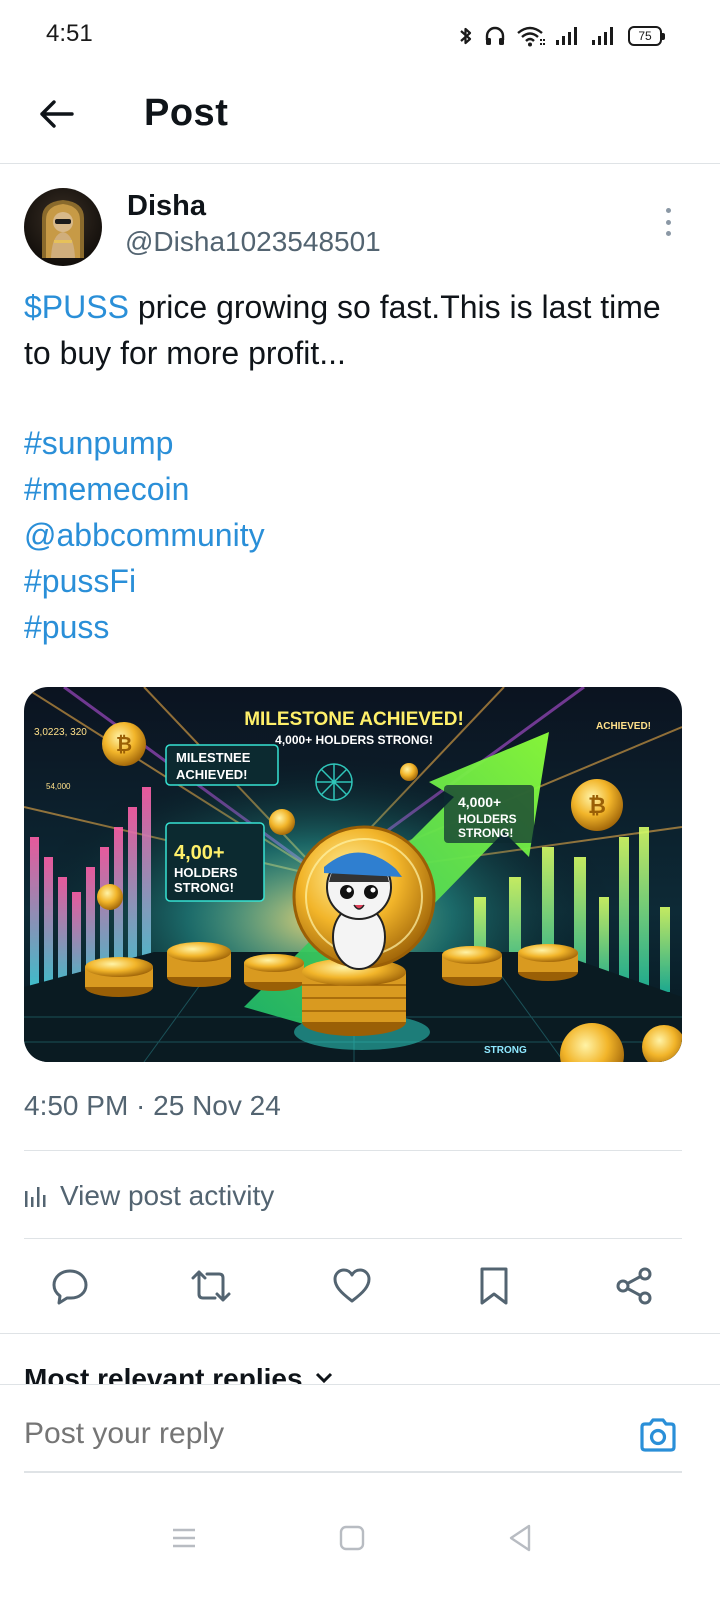  I want to click on more-options-button, so click(668, 222).